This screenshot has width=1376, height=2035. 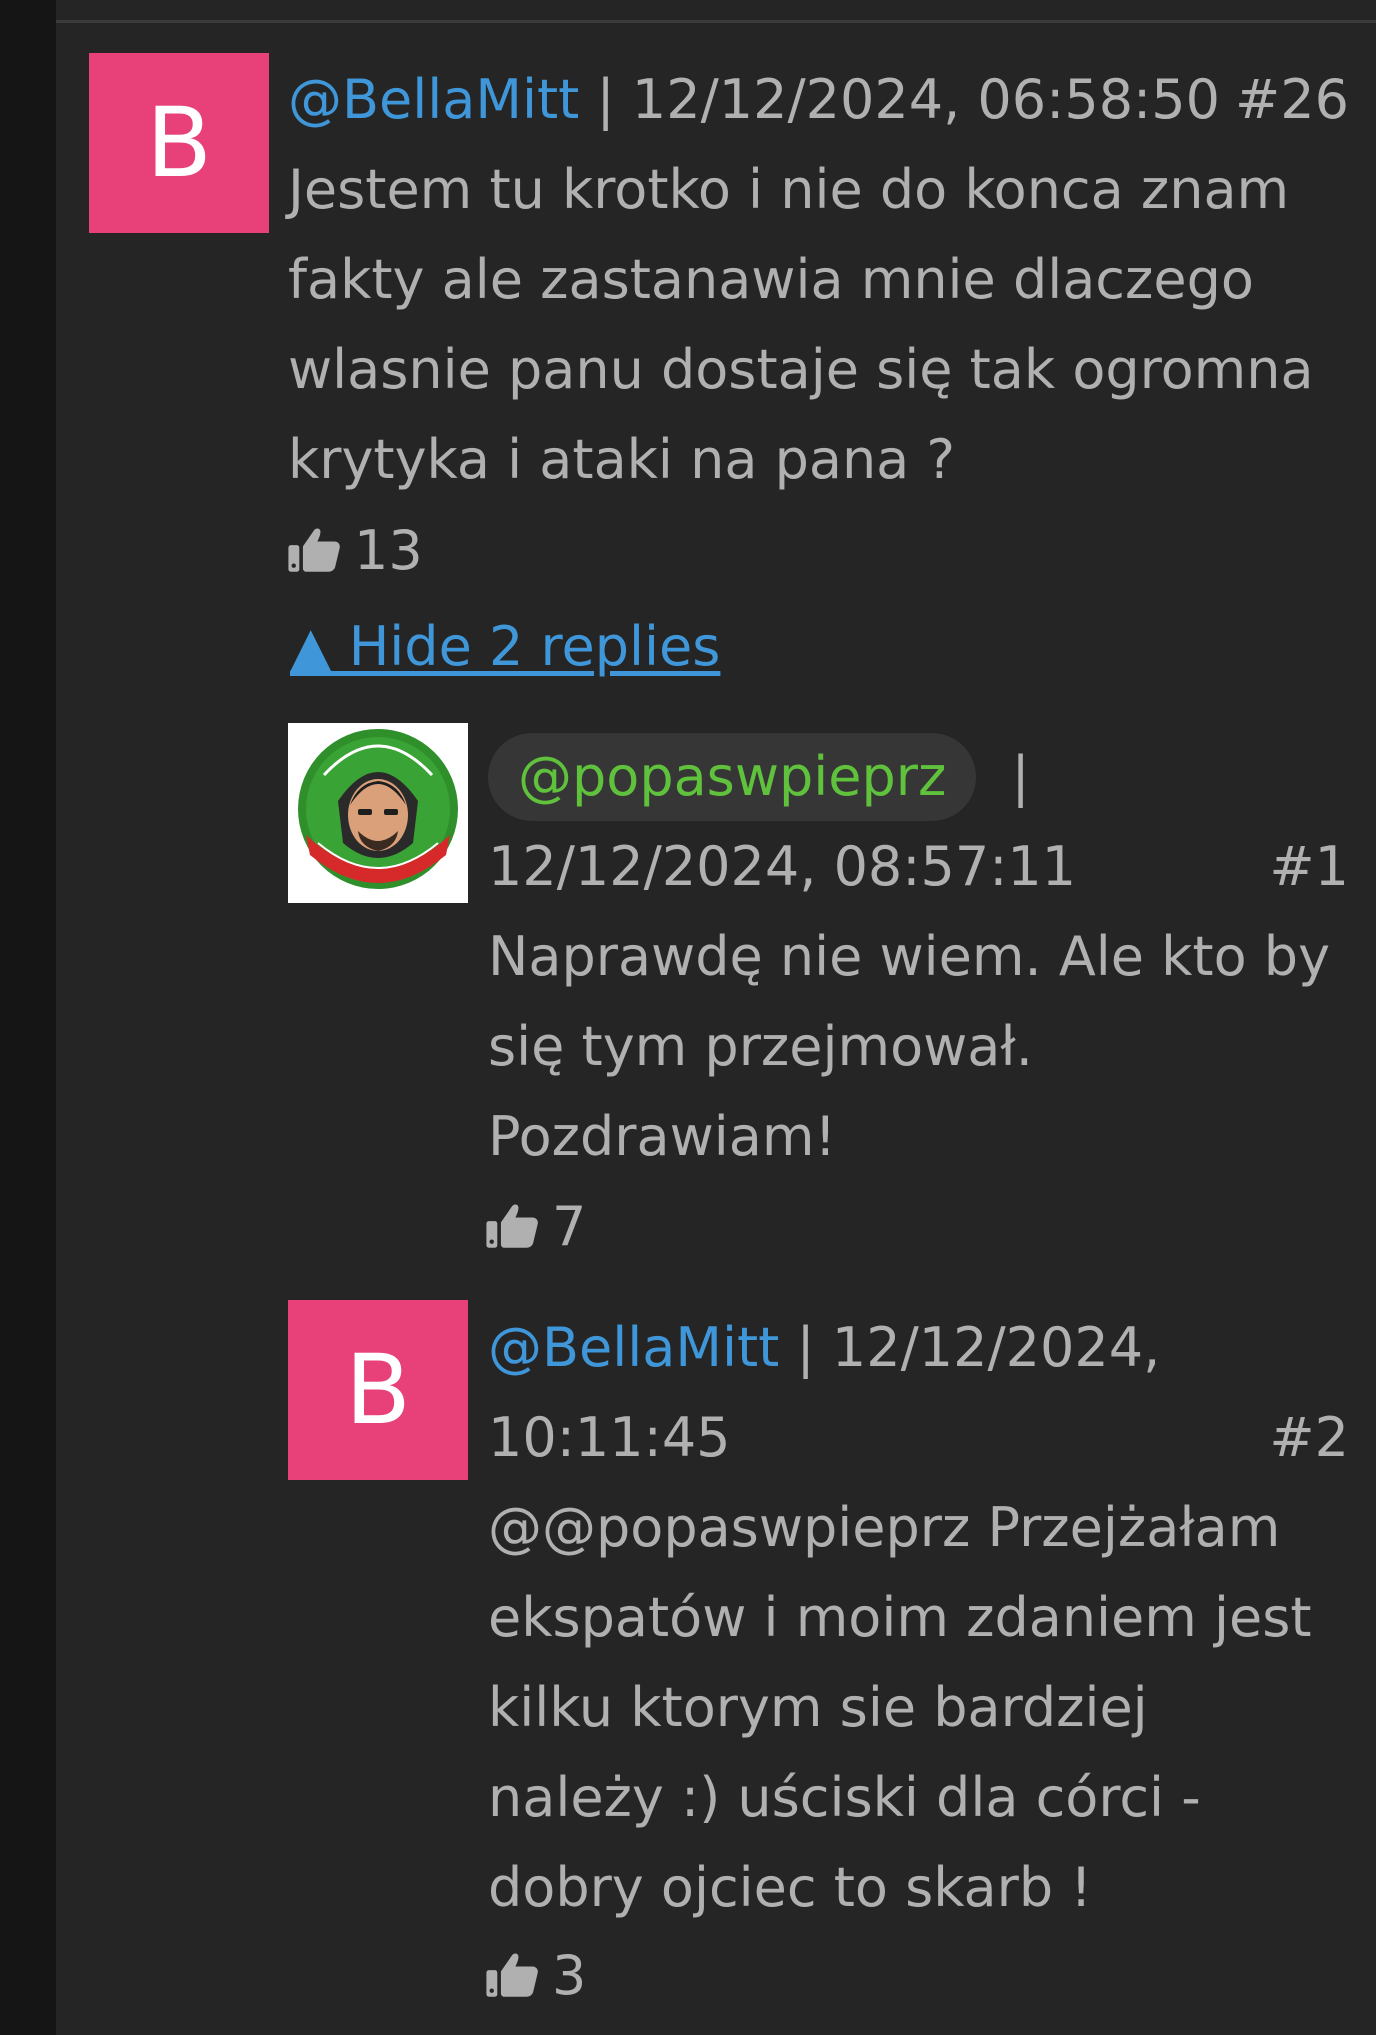 I want to click on timestamp-time: 10:11:45, so click(x=609, y=1437).